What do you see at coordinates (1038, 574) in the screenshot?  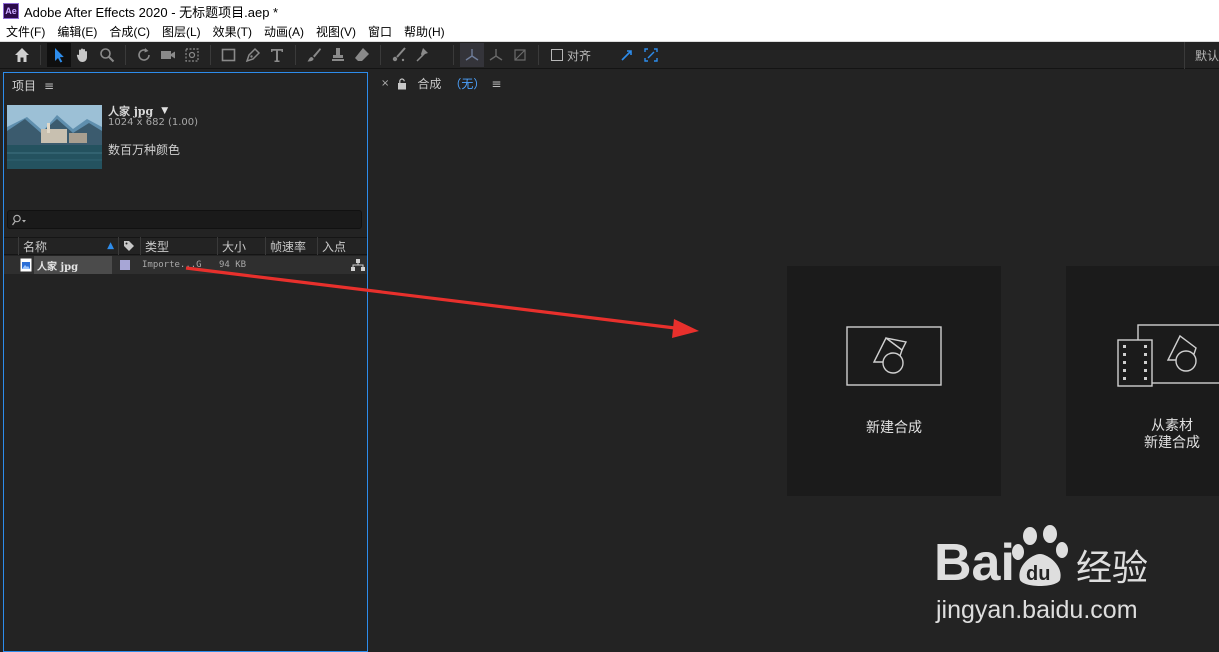 I see `svg-text: du` at bounding box center [1038, 574].